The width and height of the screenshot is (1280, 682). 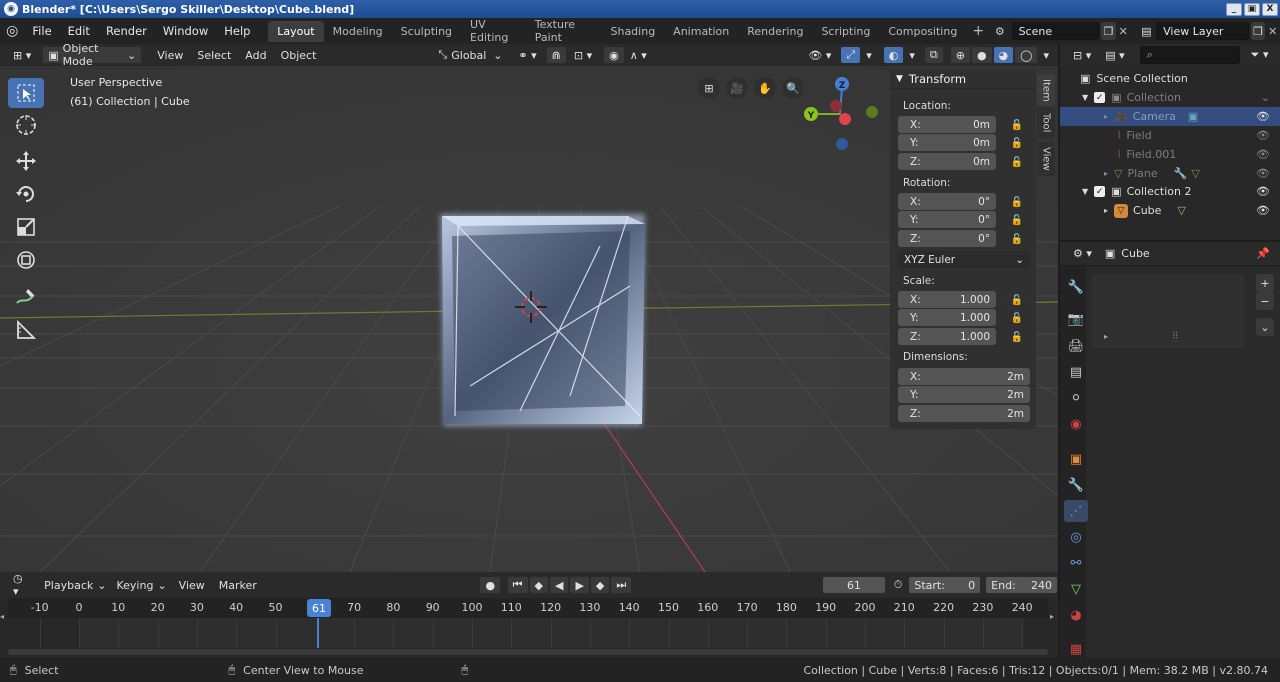 What do you see at coordinates (170, 55) in the screenshot?
I see `viewport-menu-view: View` at bounding box center [170, 55].